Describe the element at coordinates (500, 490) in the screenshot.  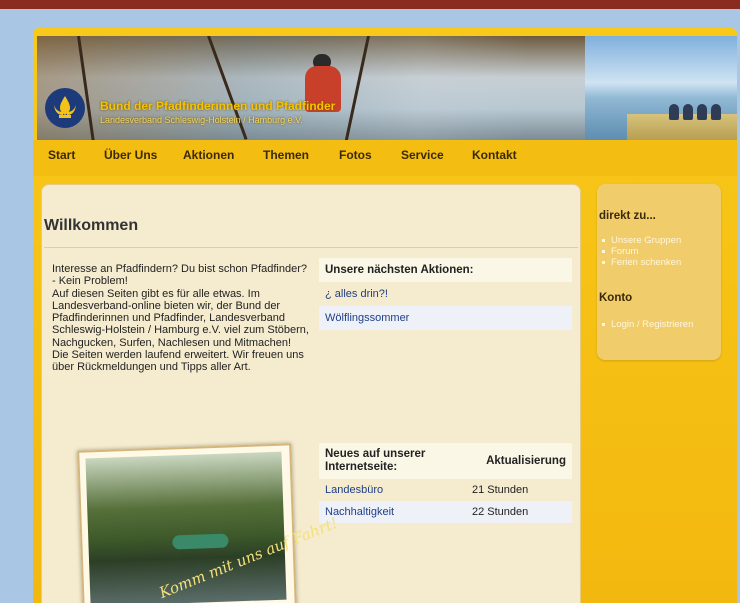
I see `news-updated: 21 Stunden` at that location.